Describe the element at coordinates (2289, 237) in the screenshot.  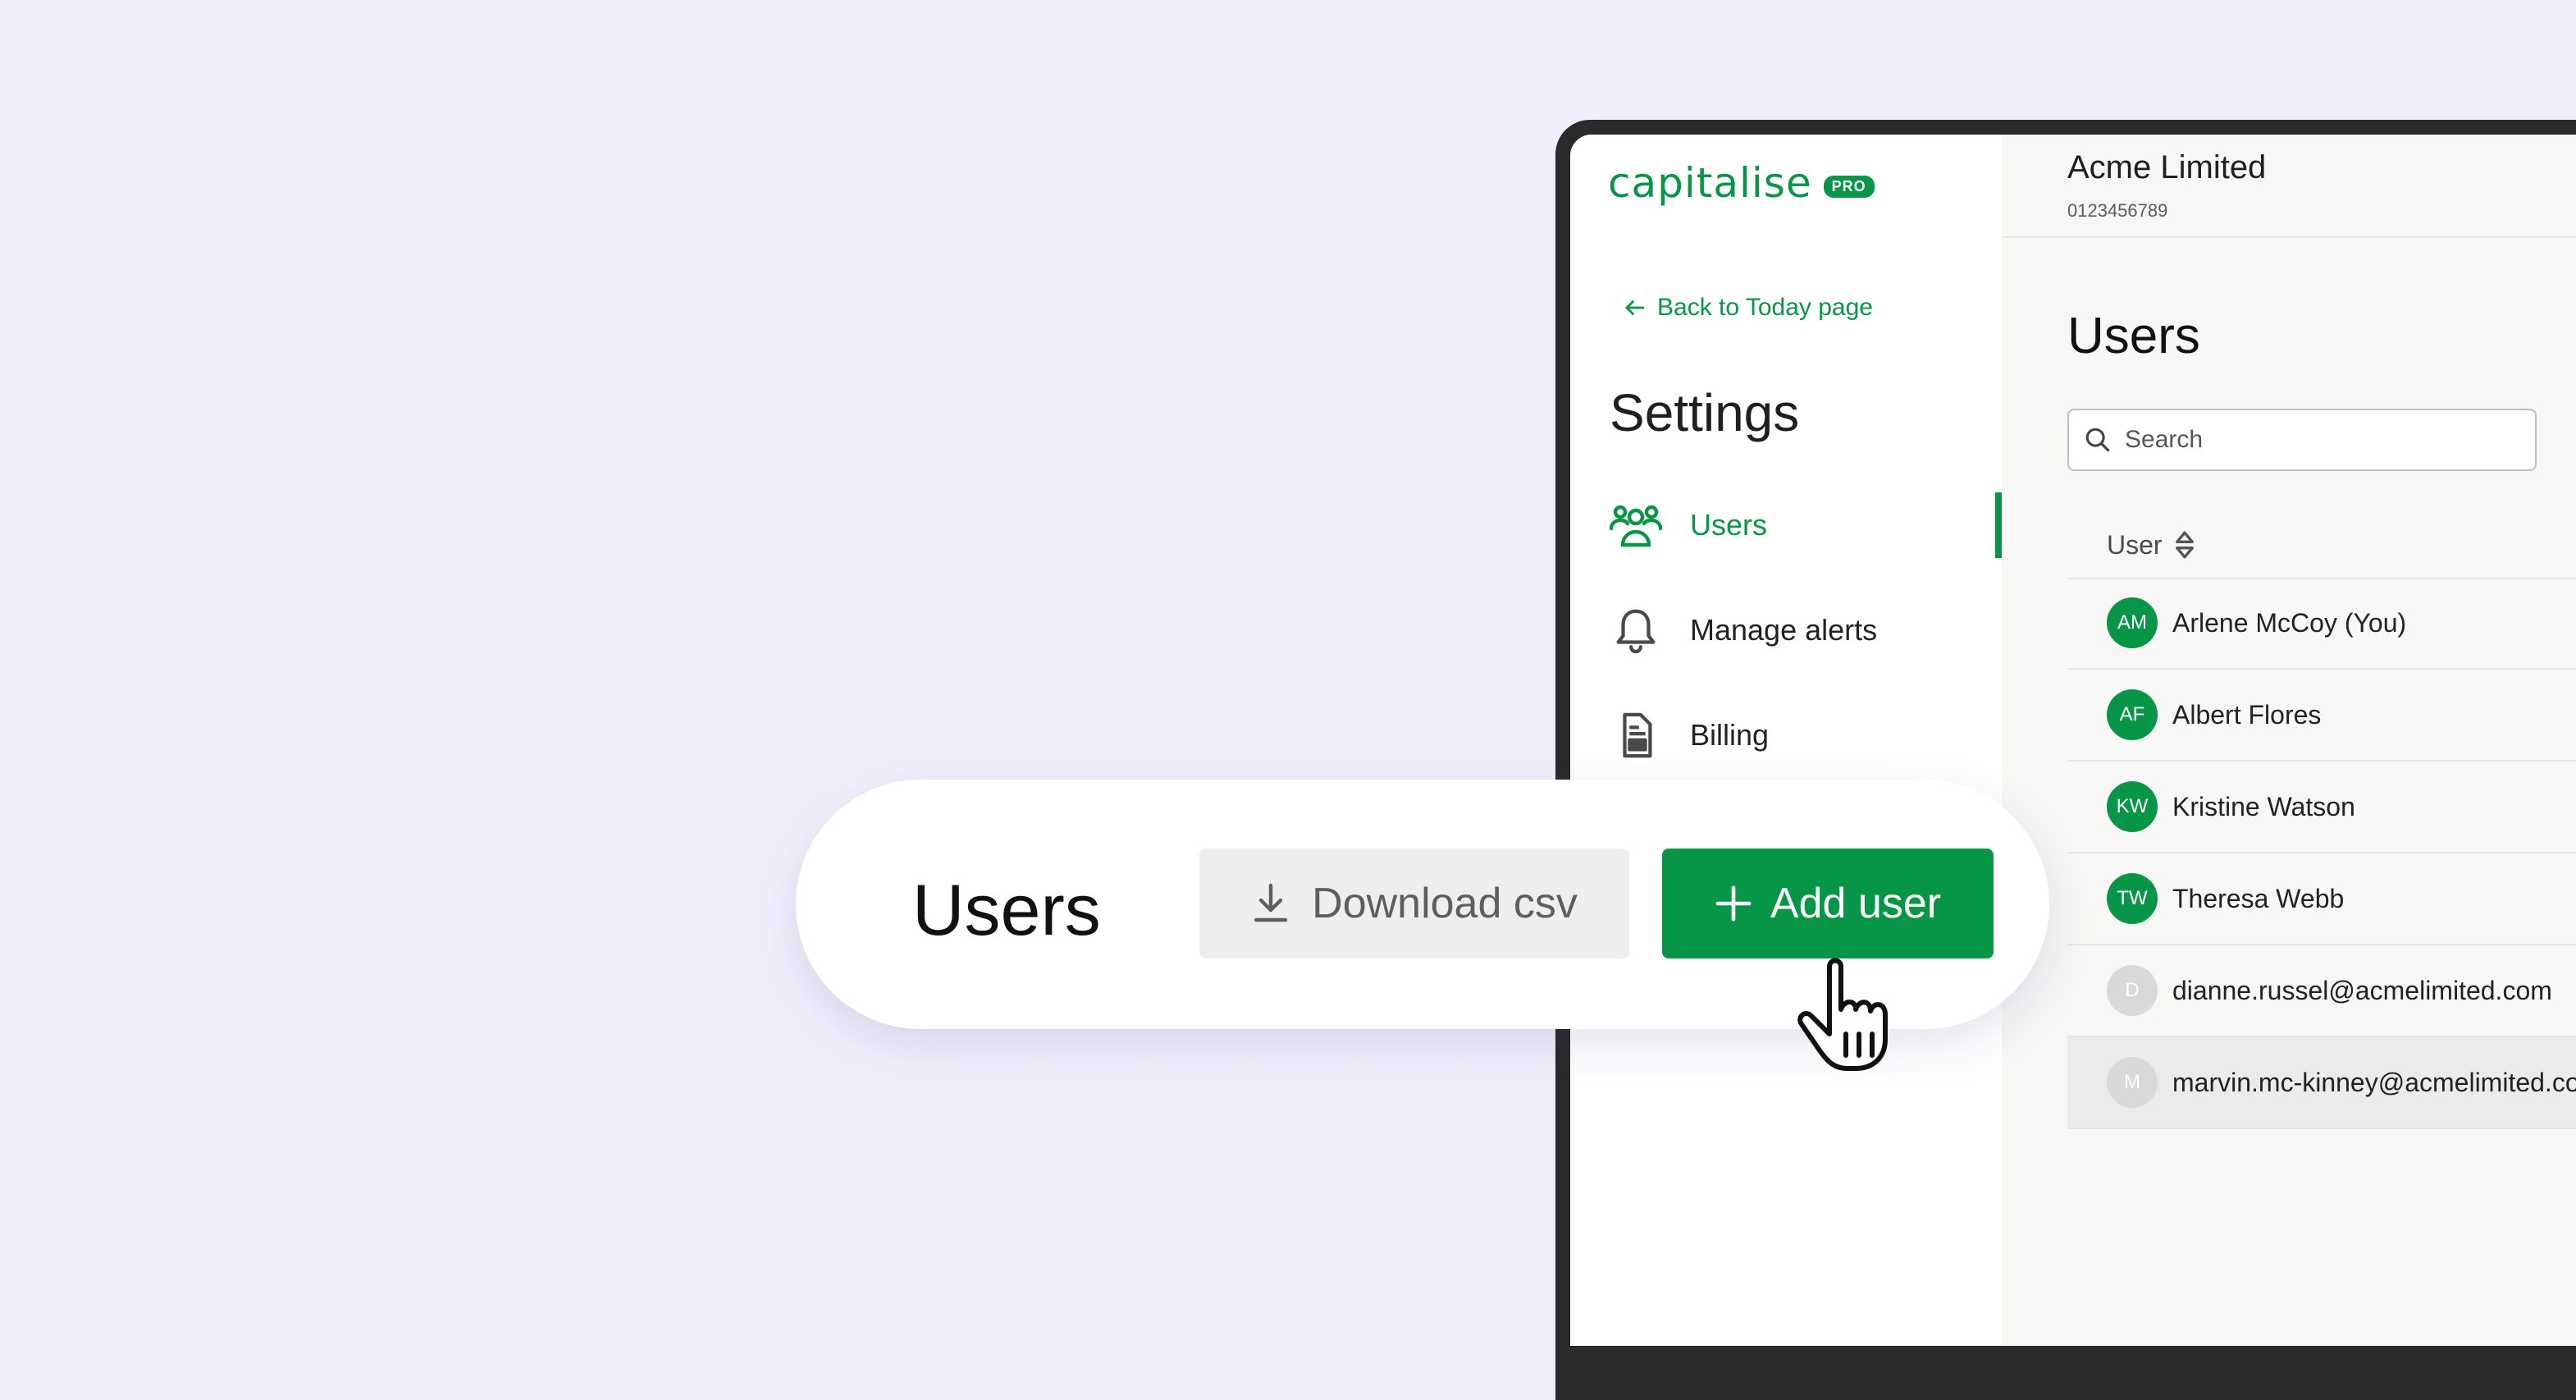
I see `header-divider` at that location.